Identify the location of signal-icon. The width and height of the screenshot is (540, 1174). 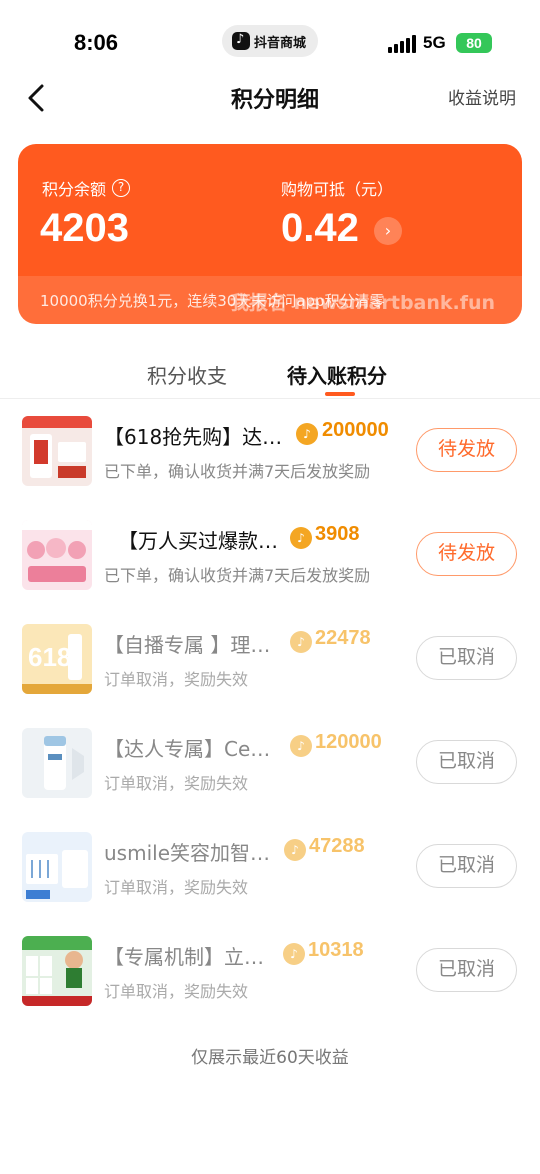
(402, 43).